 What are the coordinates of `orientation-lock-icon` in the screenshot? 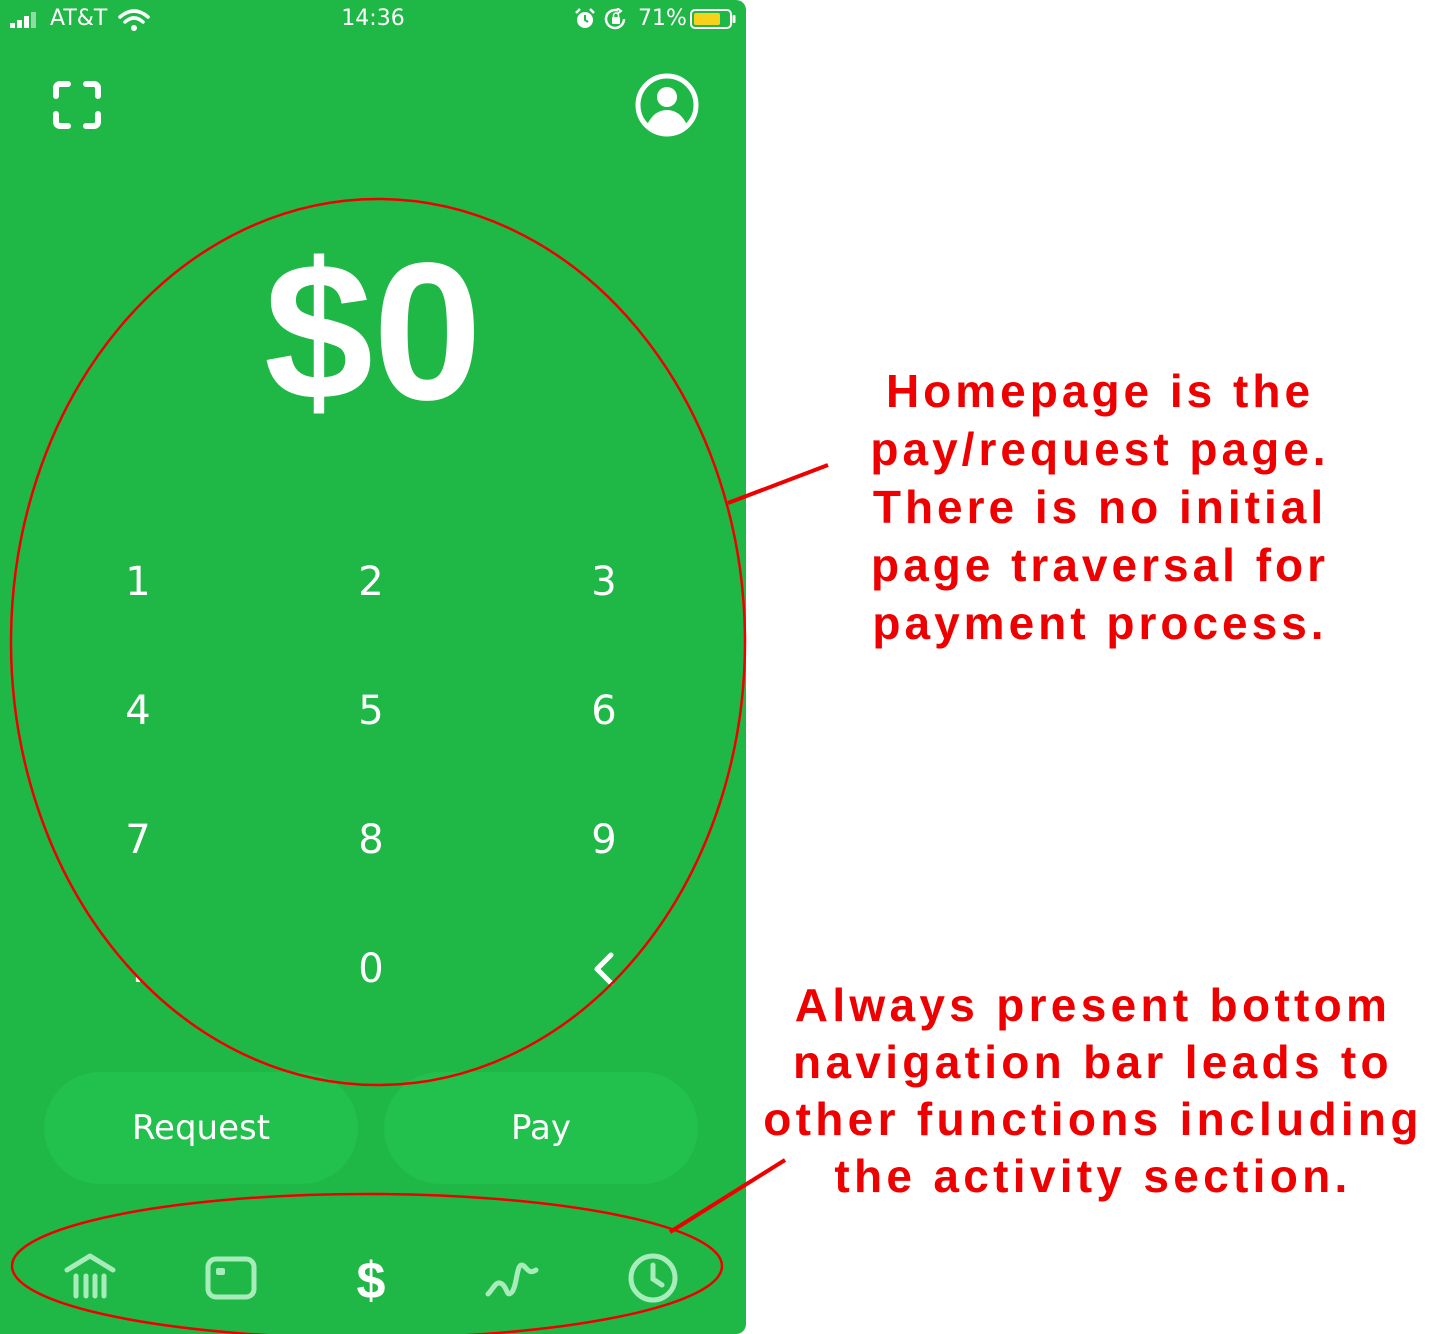 It's located at (615, 19).